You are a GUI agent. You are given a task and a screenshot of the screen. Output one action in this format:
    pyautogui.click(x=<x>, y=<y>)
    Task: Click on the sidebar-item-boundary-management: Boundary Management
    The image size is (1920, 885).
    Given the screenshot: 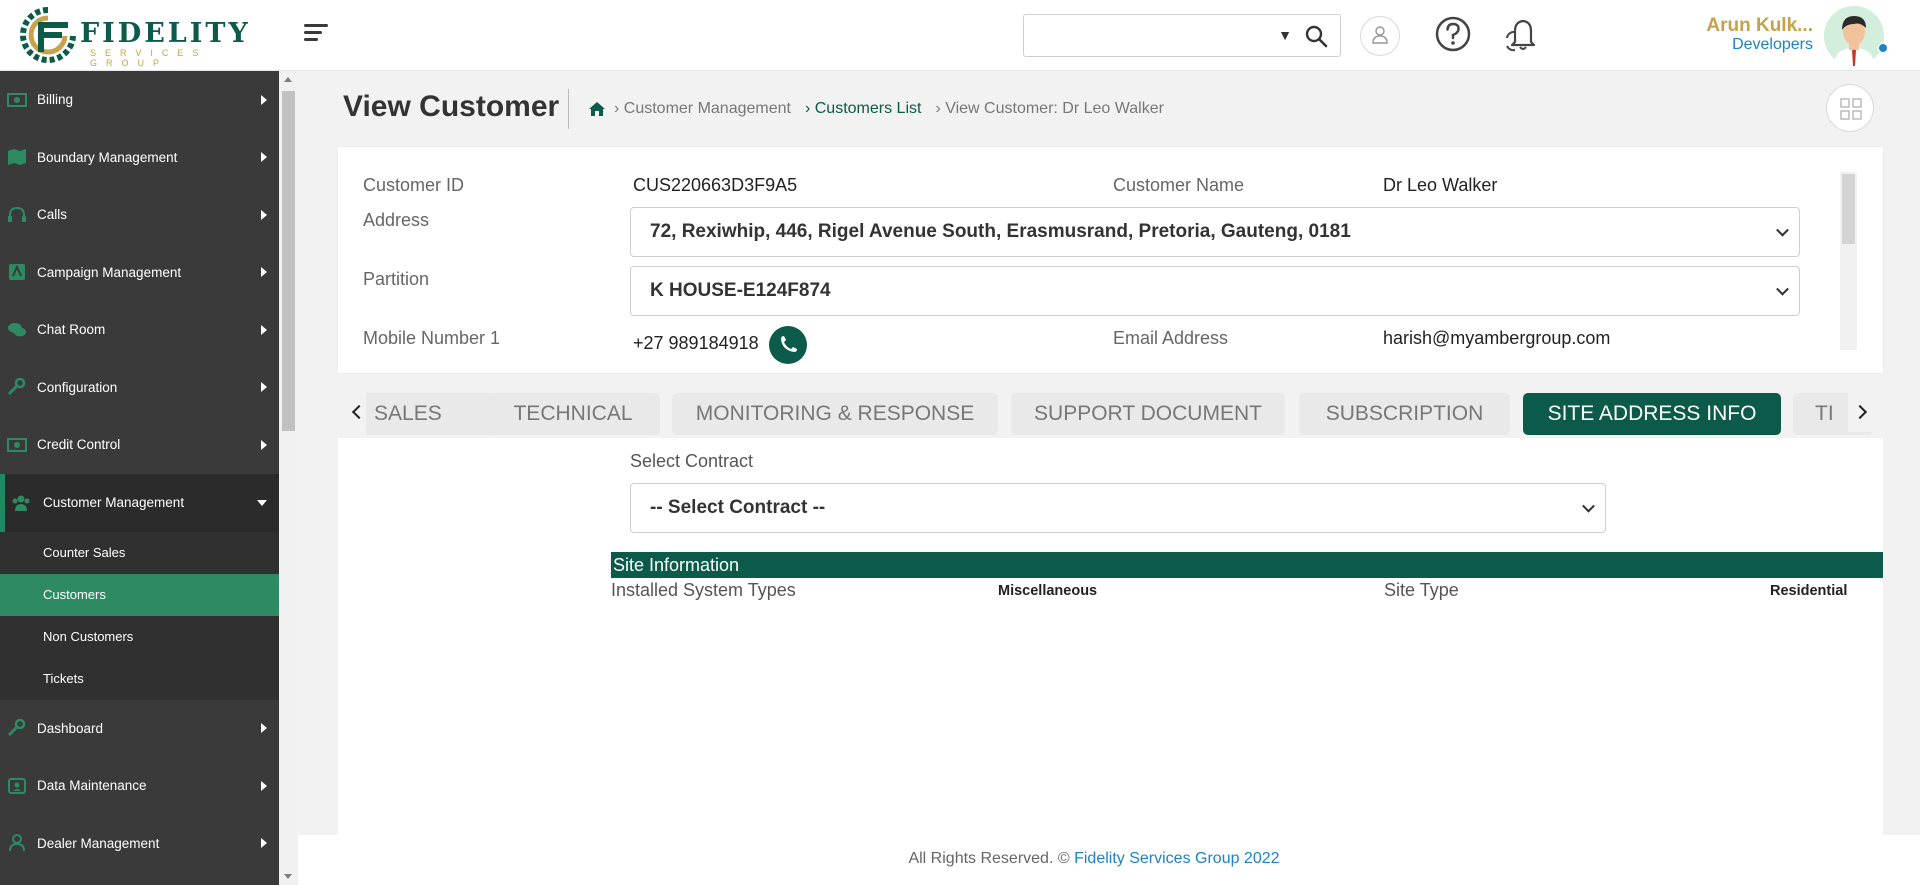 What is the action you would take?
    pyautogui.click(x=139, y=158)
    